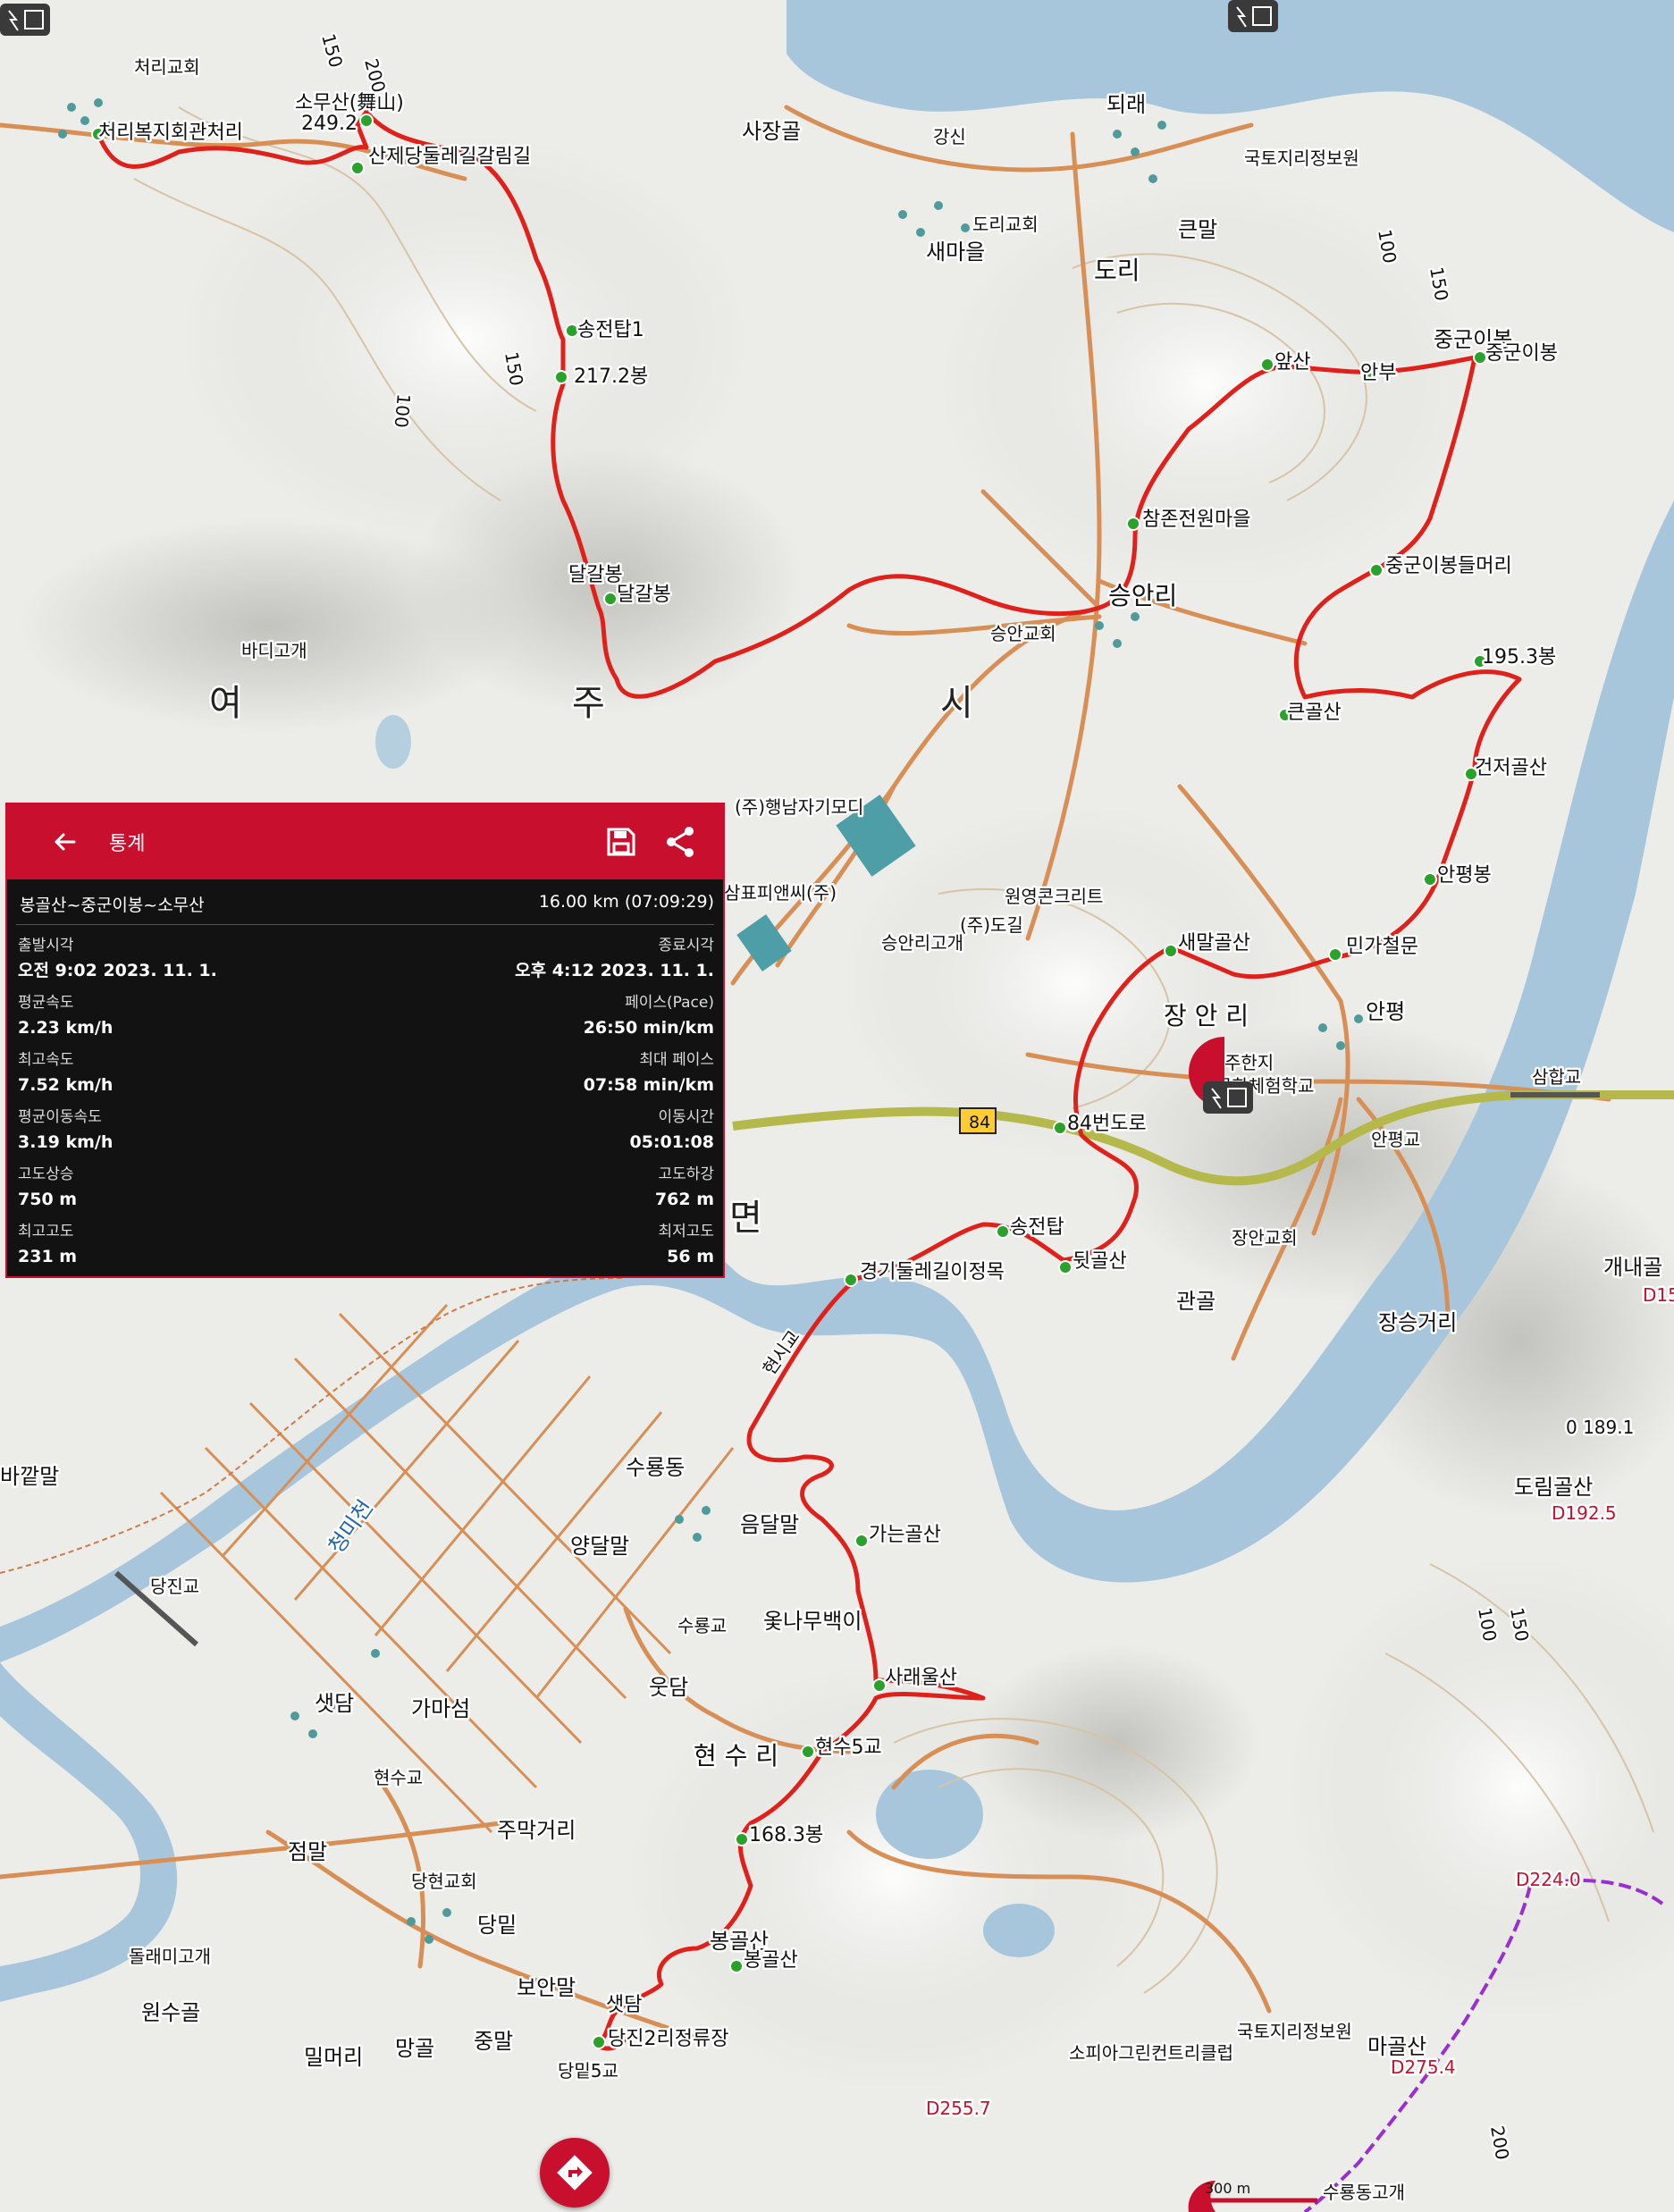  Describe the element at coordinates (991, 925) in the screenshot. I see `place-label: (주)도길` at that location.